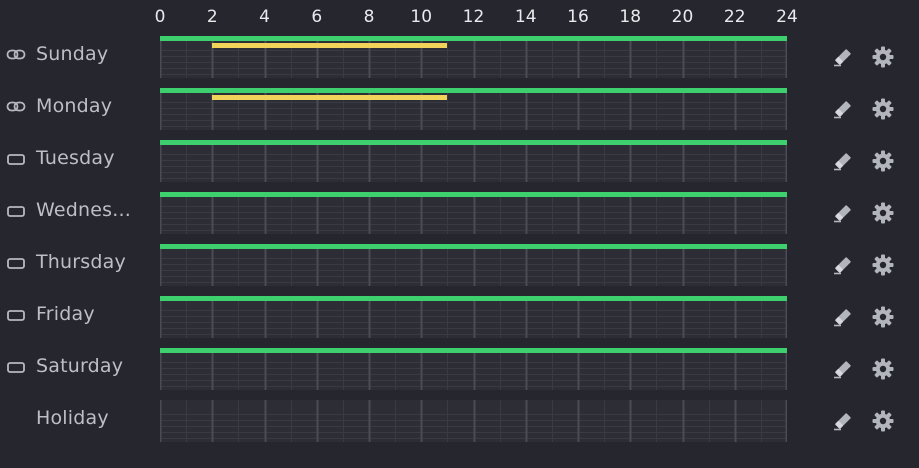  What do you see at coordinates (264, 17) in the screenshot?
I see `hour-label-4: 4` at bounding box center [264, 17].